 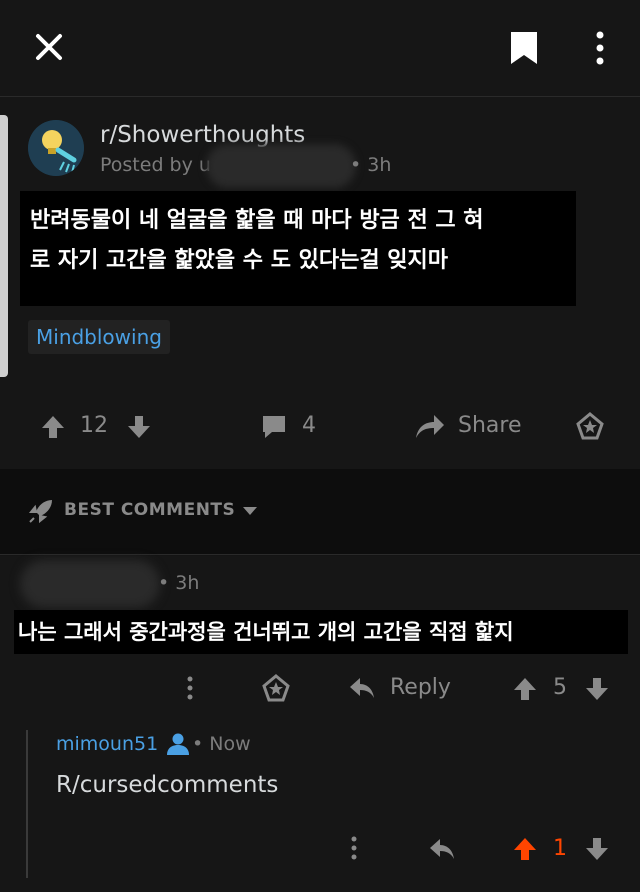 I want to click on redacted-commenter, so click(x=90, y=584).